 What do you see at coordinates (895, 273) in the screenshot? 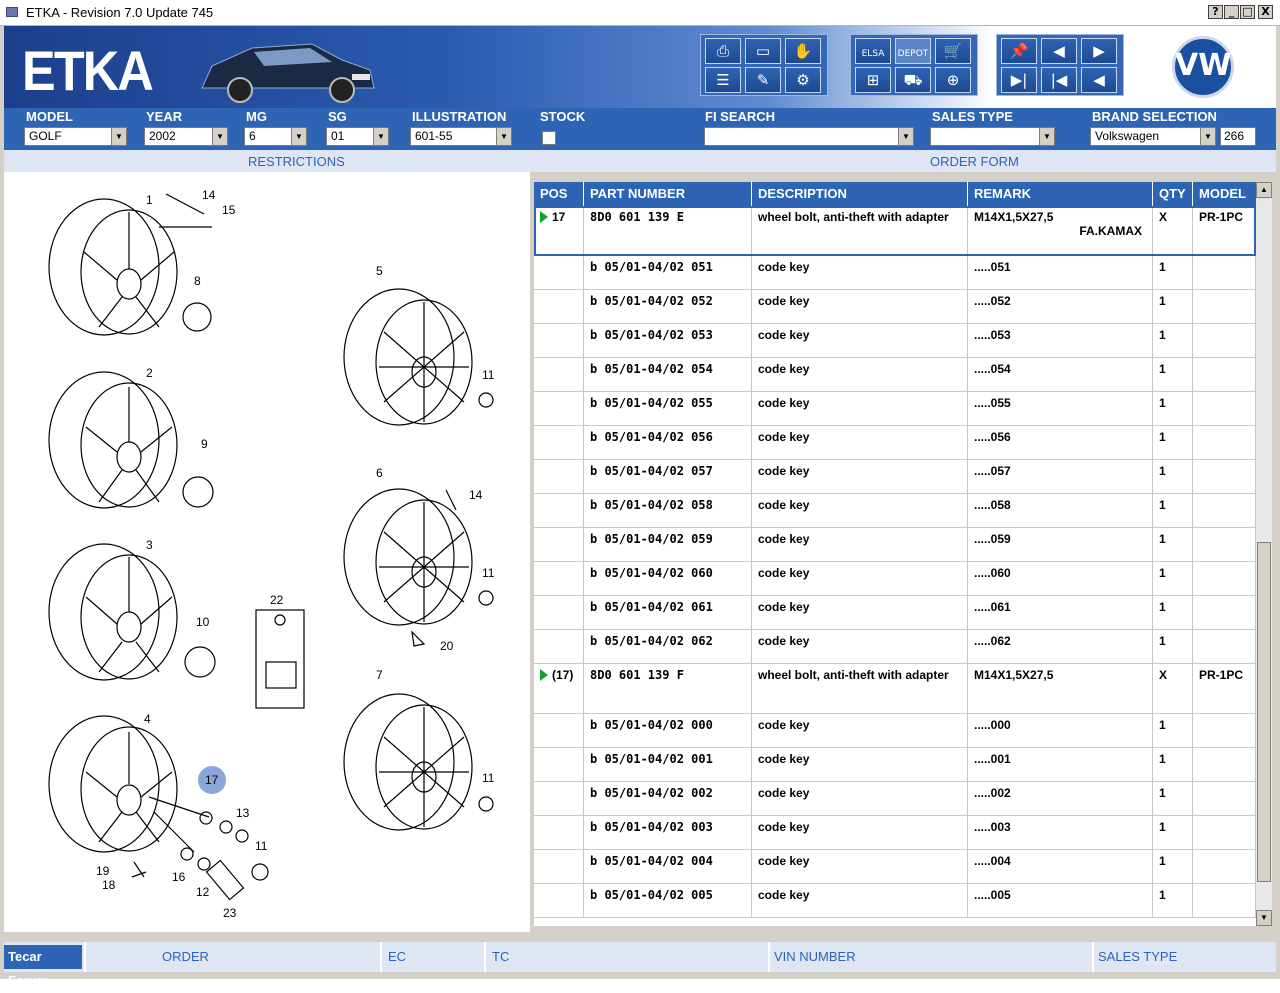
I see `table-row: b 05/01-04/02 051 code key .....051 1` at bounding box center [895, 273].